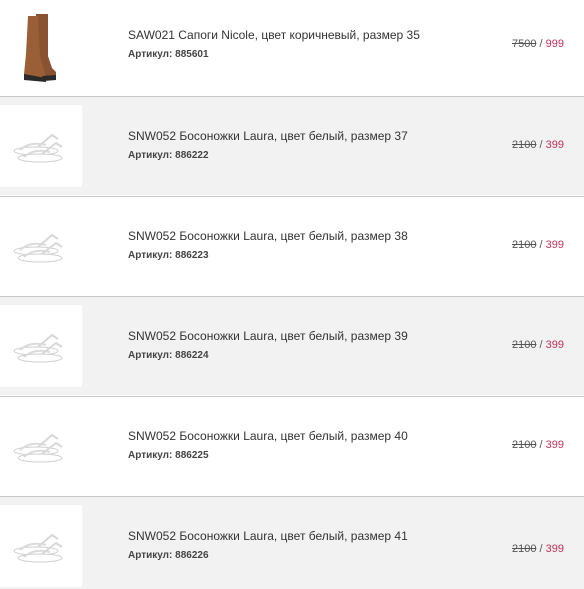 The image size is (584, 589). I want to click on product-sku: Артикул: 886225, so click(168, 455).